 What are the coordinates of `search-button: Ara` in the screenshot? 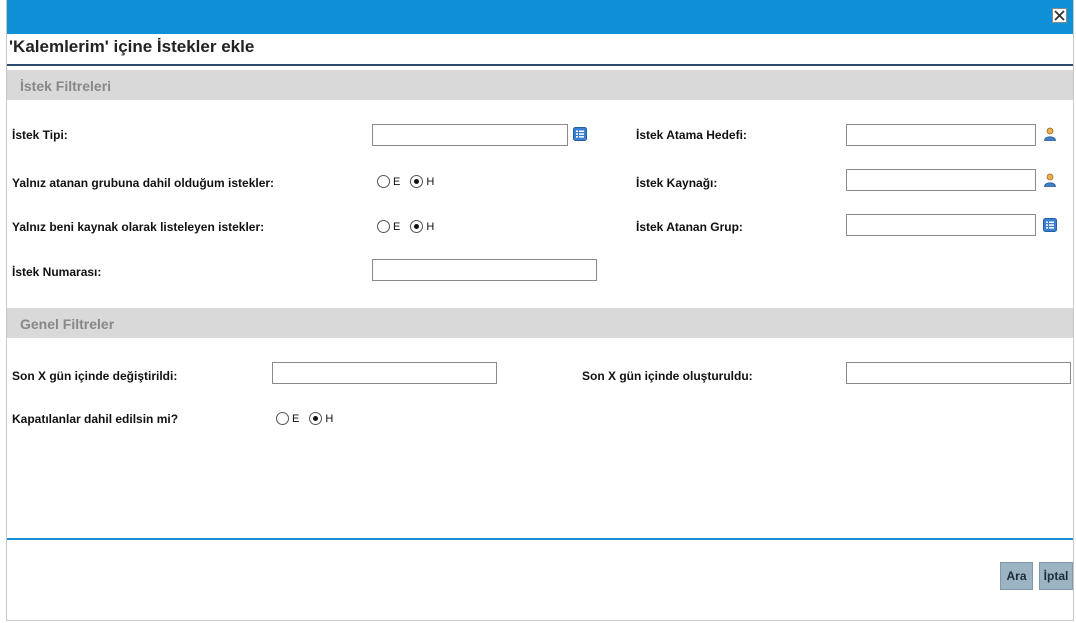 It's located at (1016, 576).